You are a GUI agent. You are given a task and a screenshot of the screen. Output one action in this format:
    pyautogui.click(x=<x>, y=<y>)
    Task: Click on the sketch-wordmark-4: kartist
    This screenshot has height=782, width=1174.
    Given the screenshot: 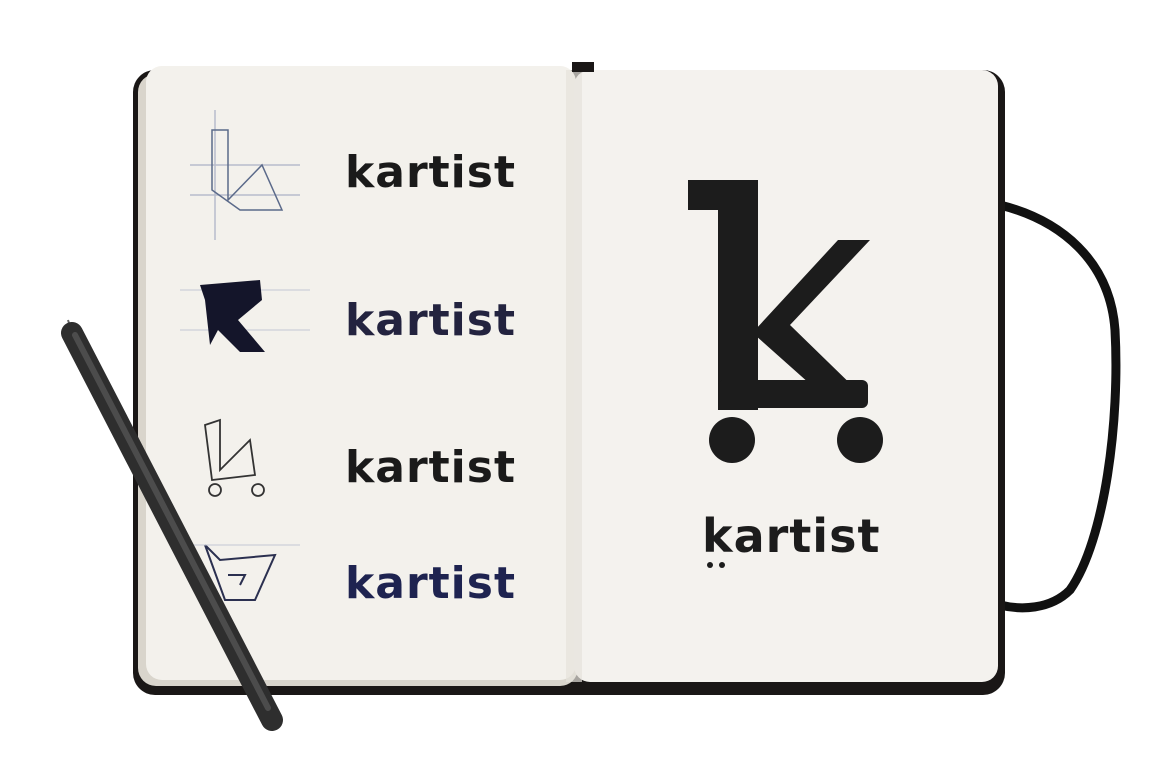 What is the action you would take?
    pyautogui.click(x=430, y=583)
    